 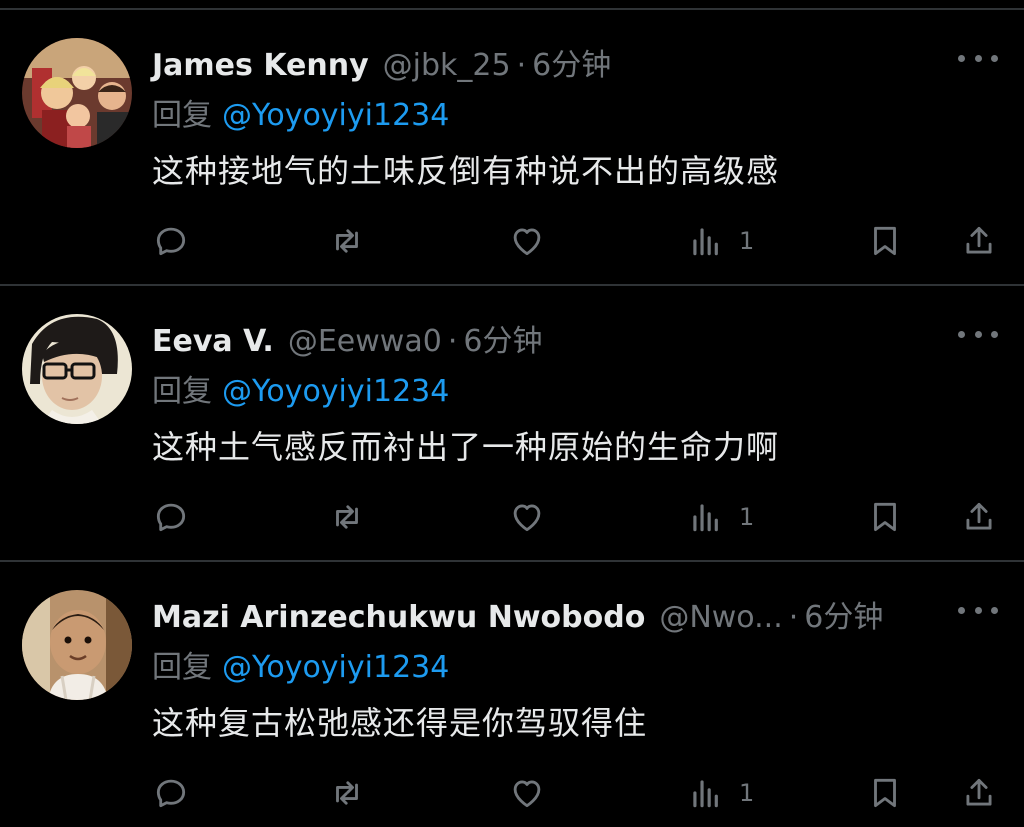 What do you see at coordinates (381, 62) in the screenshot?
I see `reply-header: James Kenny @jbk_25 · 6分钟` at bounding box center [381, 62].